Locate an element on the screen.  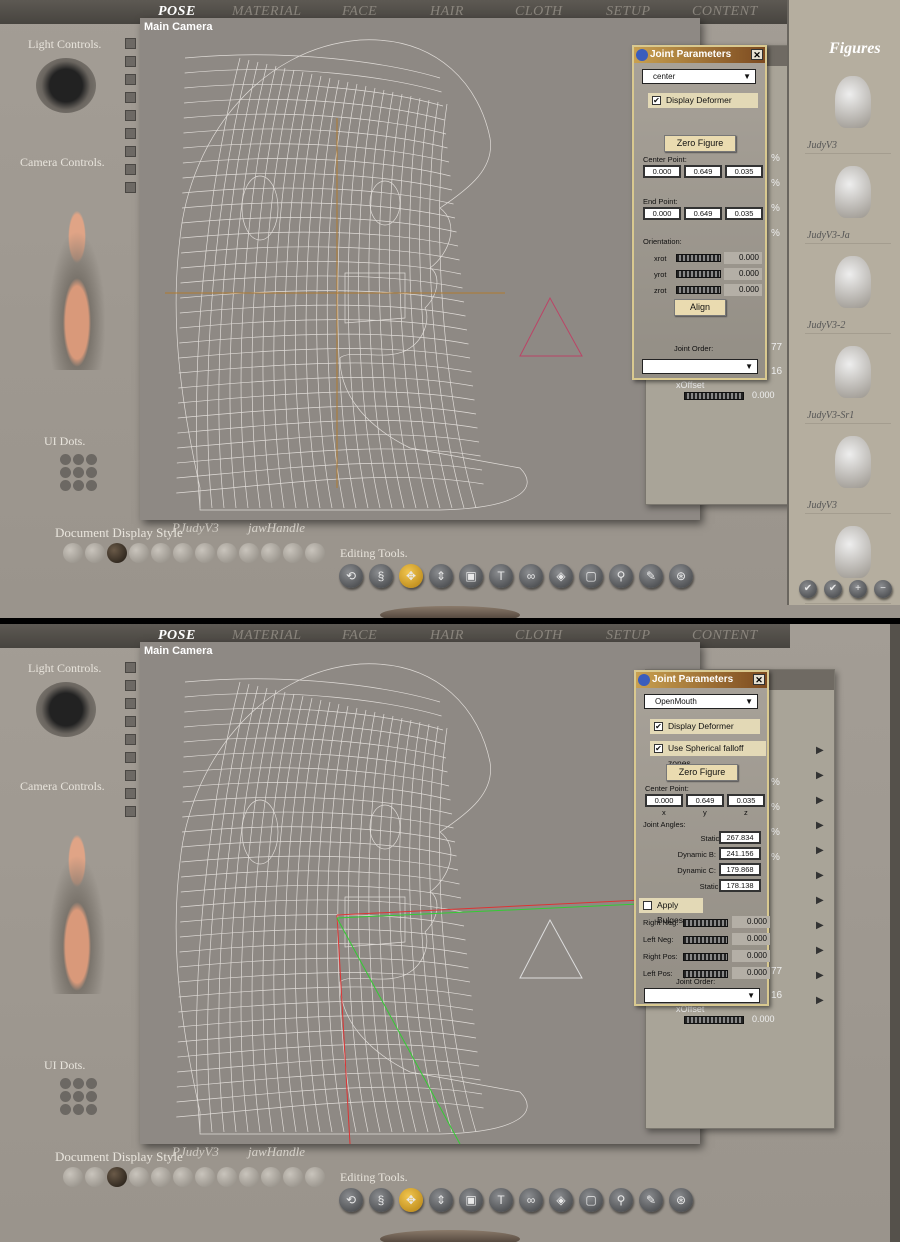
viewport-camera-label: Main Camera is located at coordinates (178, 651).